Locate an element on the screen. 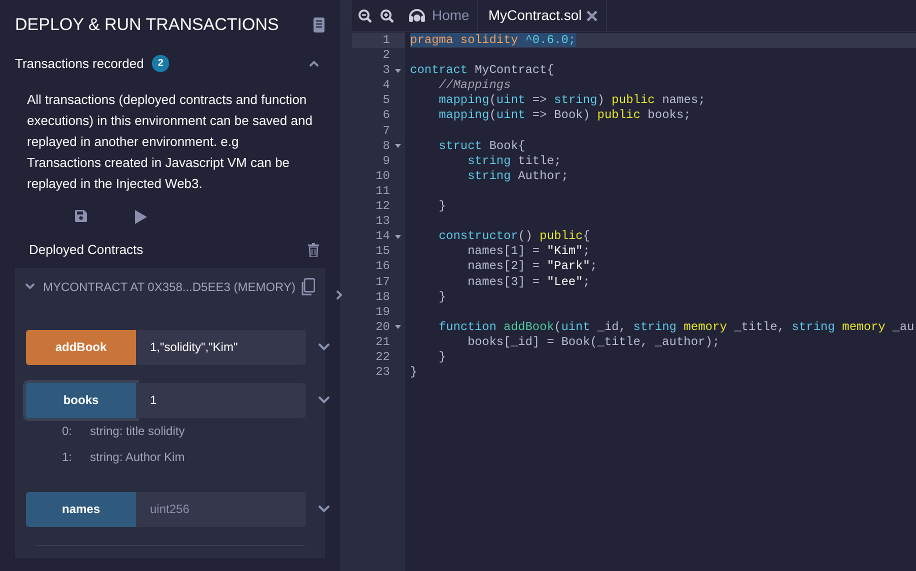 This screenshot has width=916, height=571. line-number: 19 is located at coordinates (382, 312).